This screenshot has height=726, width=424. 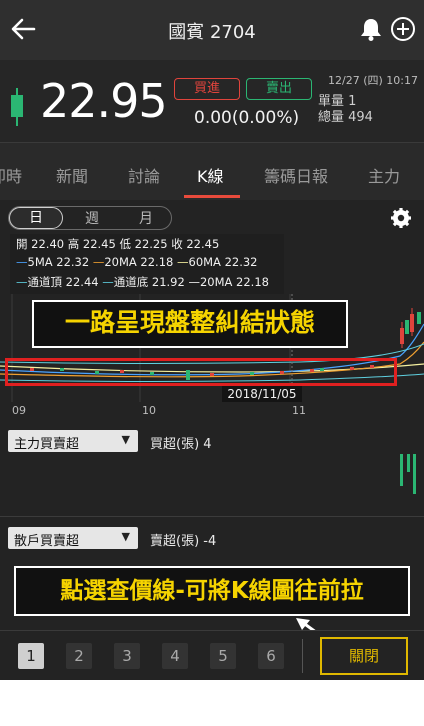 I want to click on bottom-divider, so click(x=302, y=656).